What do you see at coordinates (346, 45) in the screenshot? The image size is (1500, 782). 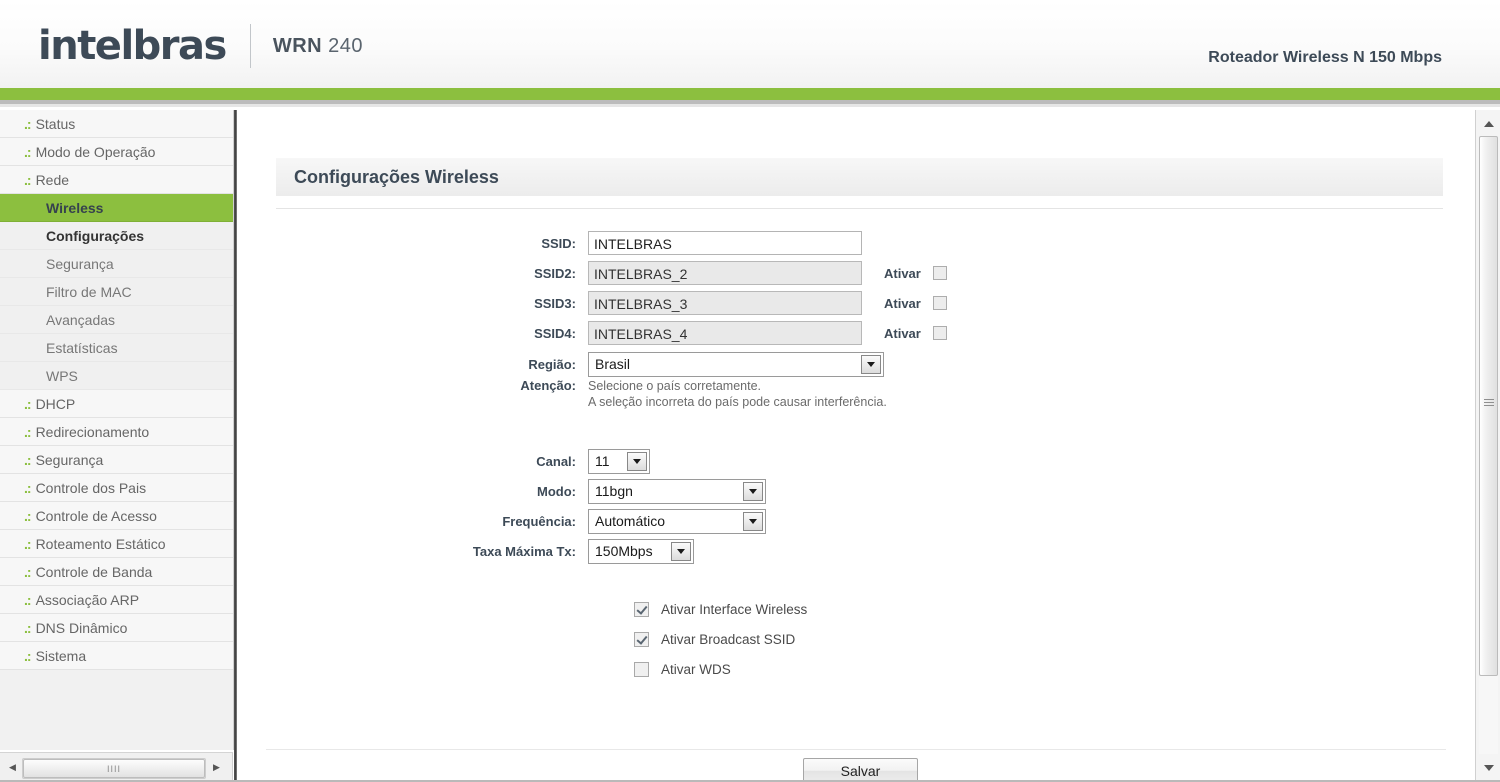 I see `model-name-number: 240` at bounding box center [346, 45].